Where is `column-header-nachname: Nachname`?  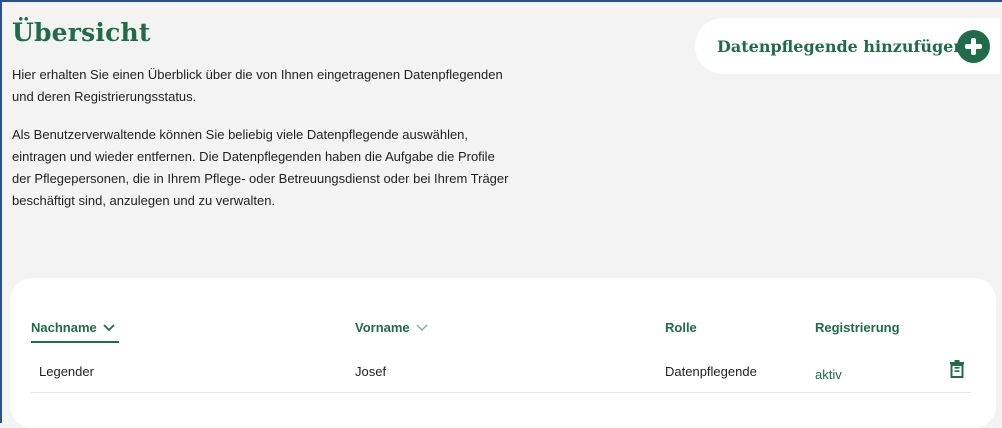
column-header-nachname: Nachname is located at coordinates (73, 327).